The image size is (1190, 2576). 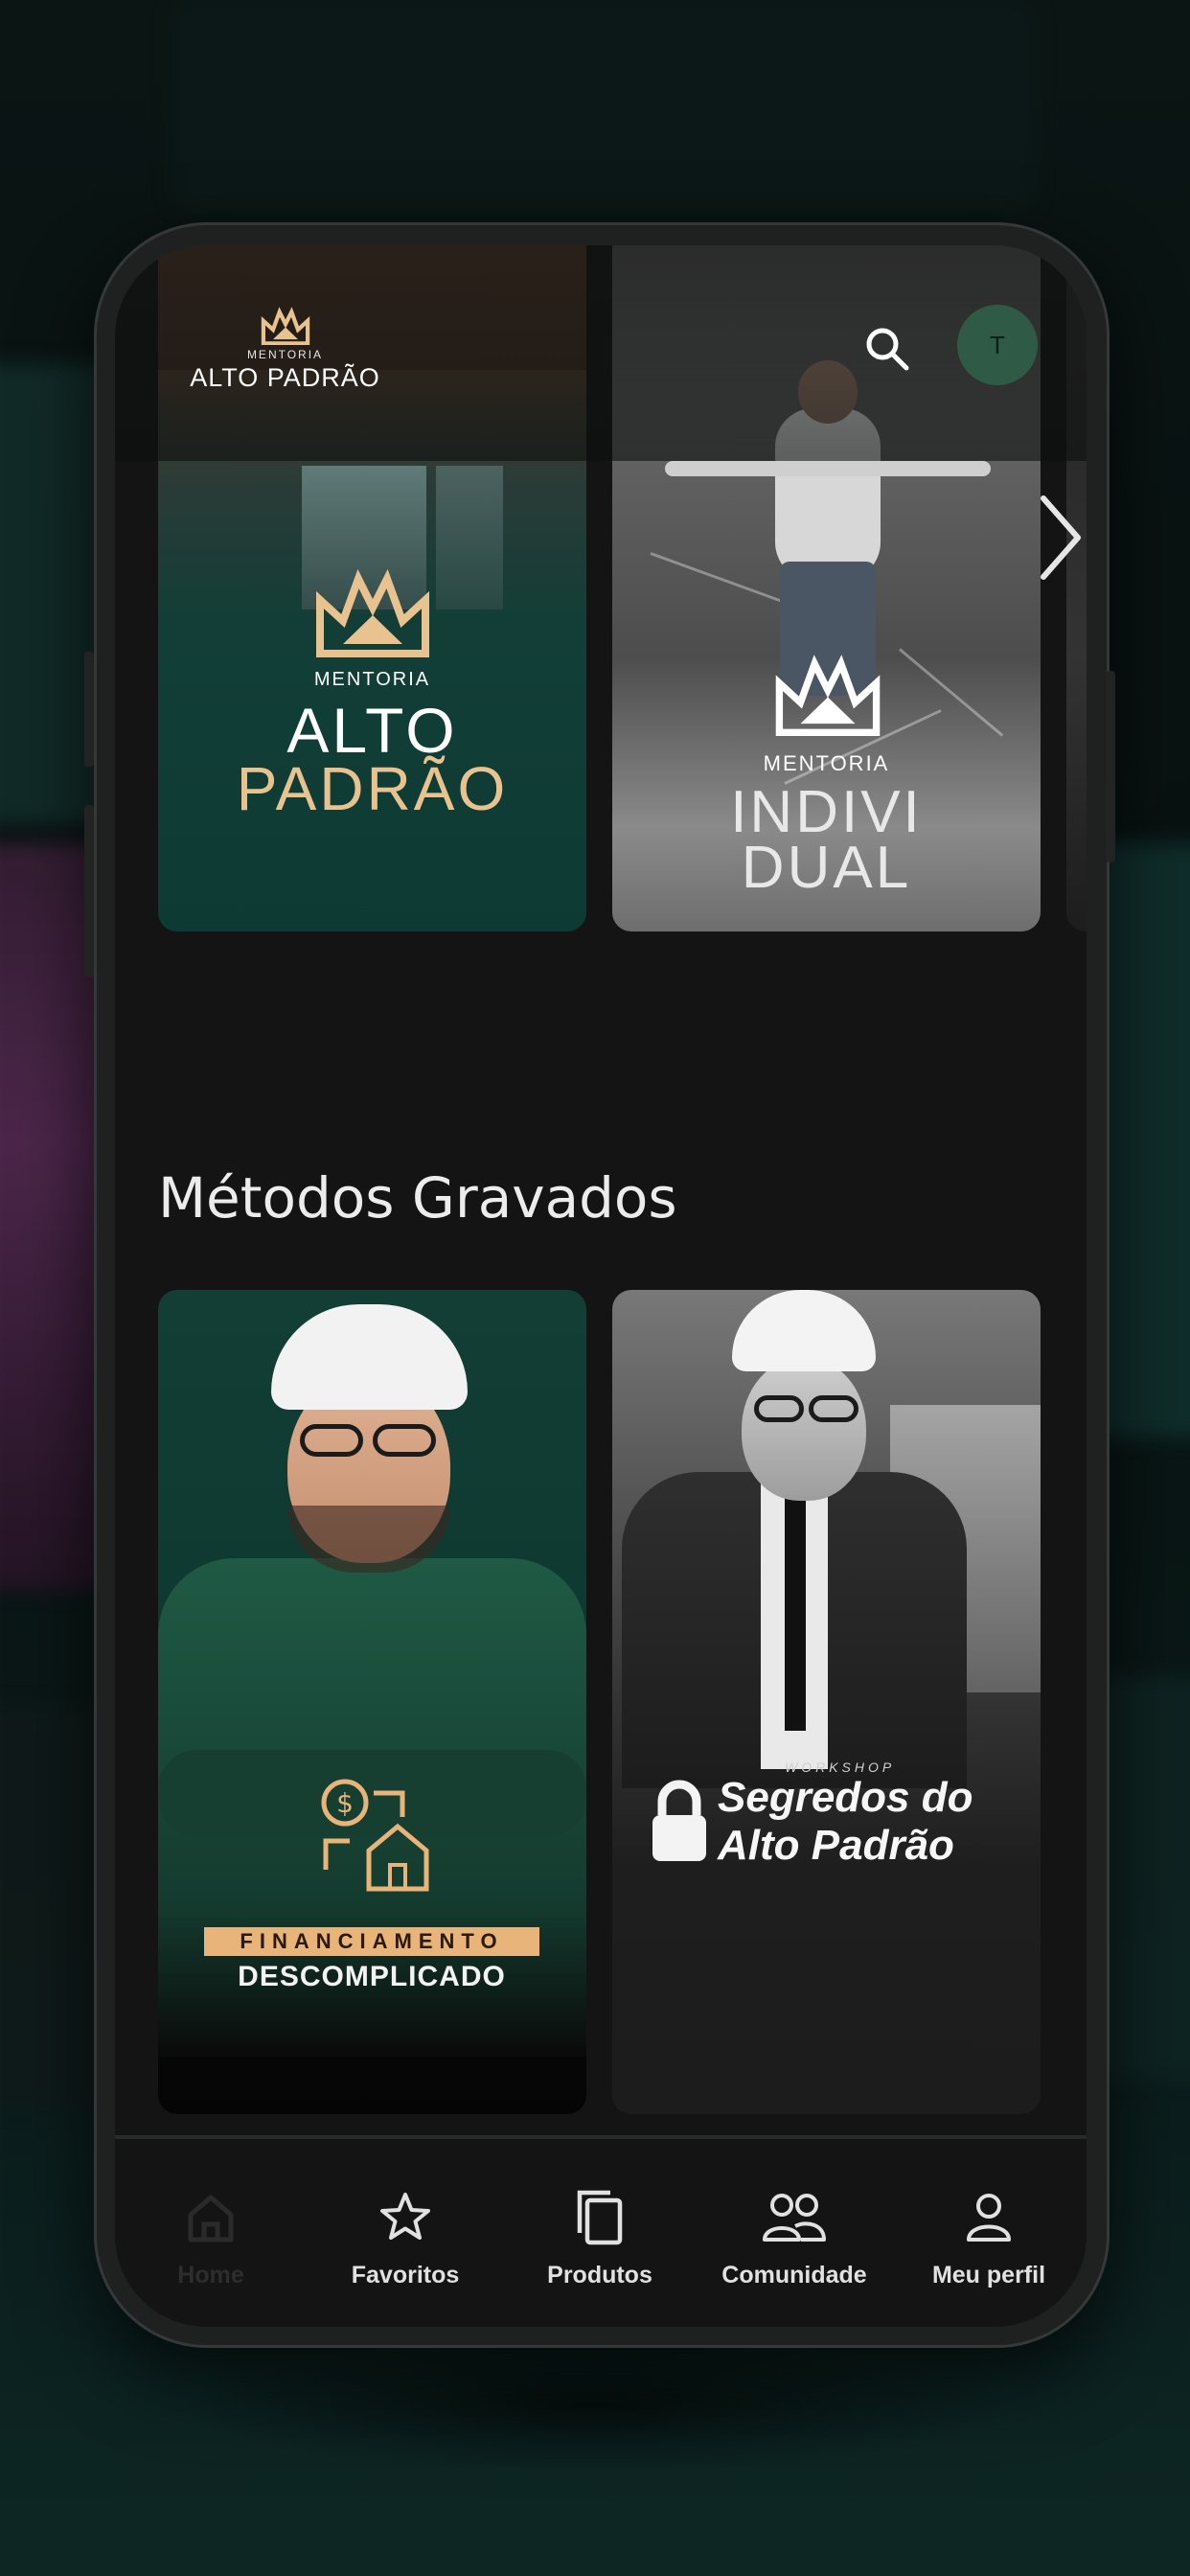 I want to click on lock-icon, so click(x=679, y=1820).